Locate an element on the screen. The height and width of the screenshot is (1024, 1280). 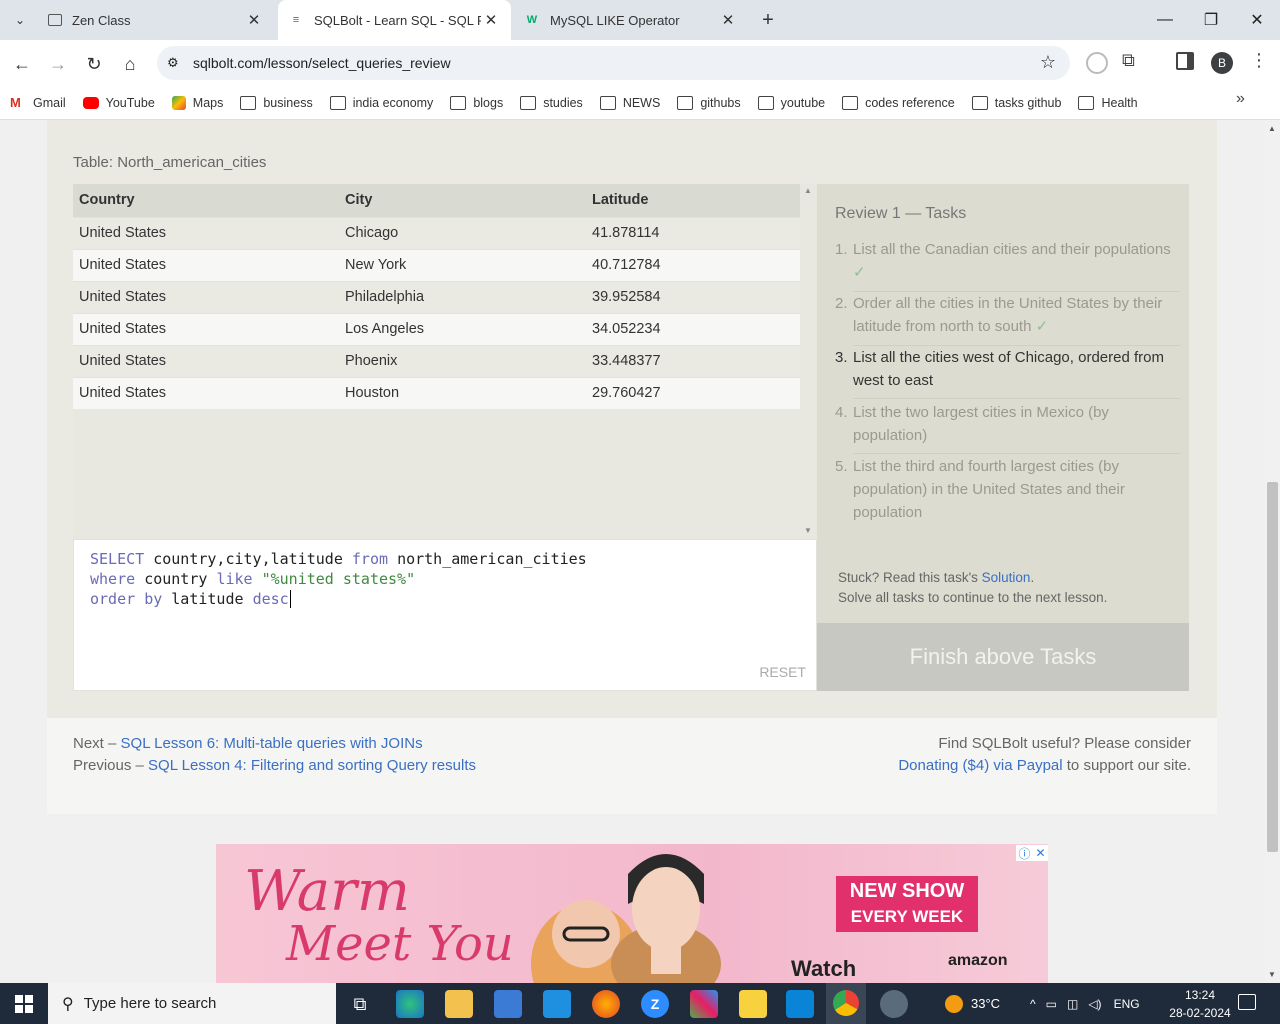
site-info-icon: ⚙ is located at coordinates (173, 63).